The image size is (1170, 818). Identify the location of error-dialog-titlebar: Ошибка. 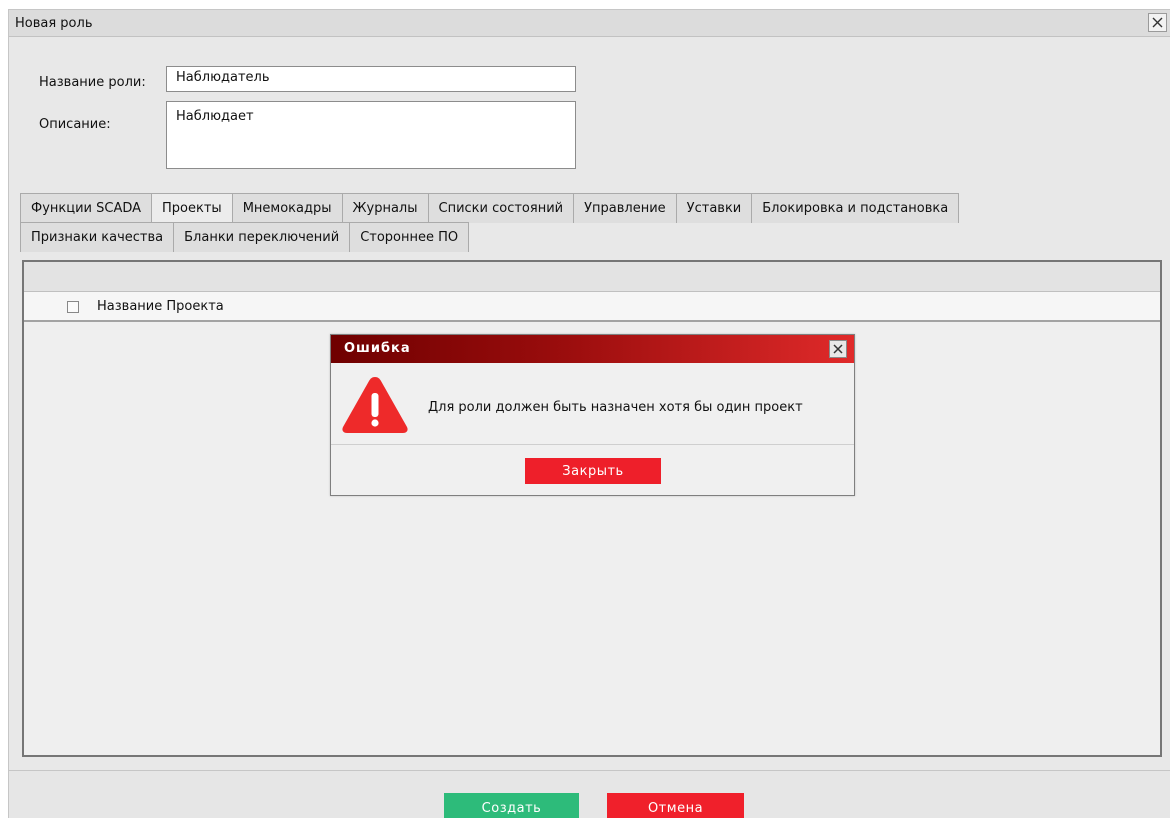
(592, 349).